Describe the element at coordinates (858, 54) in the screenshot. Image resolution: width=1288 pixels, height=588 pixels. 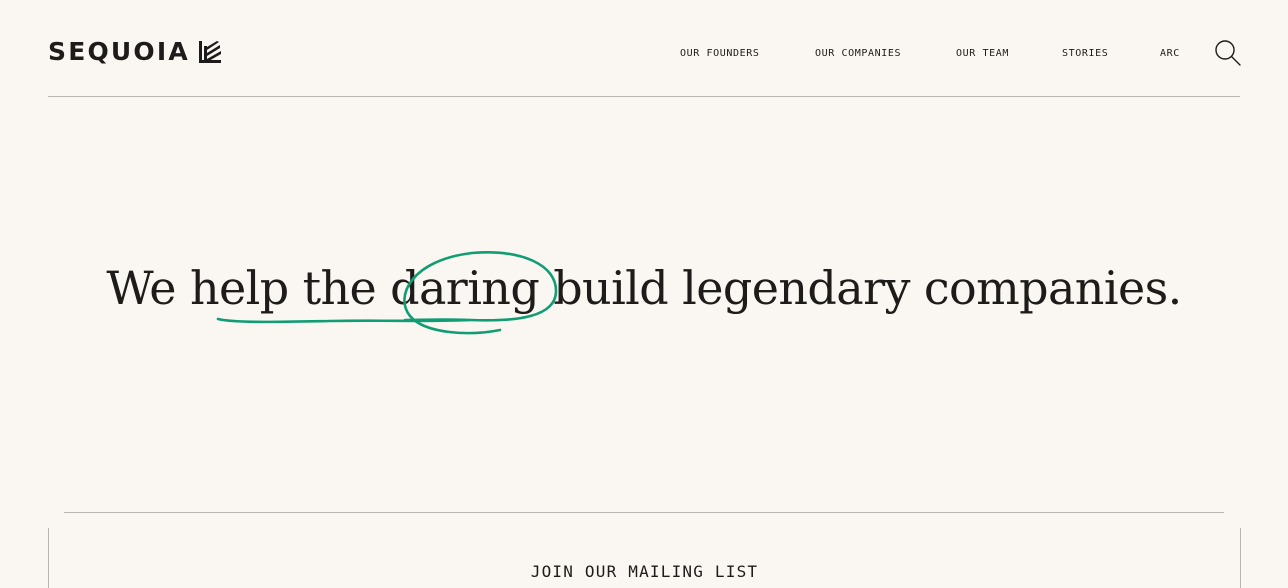
I see `nav-item-our-companies: OUR COMPANIES` at that location.